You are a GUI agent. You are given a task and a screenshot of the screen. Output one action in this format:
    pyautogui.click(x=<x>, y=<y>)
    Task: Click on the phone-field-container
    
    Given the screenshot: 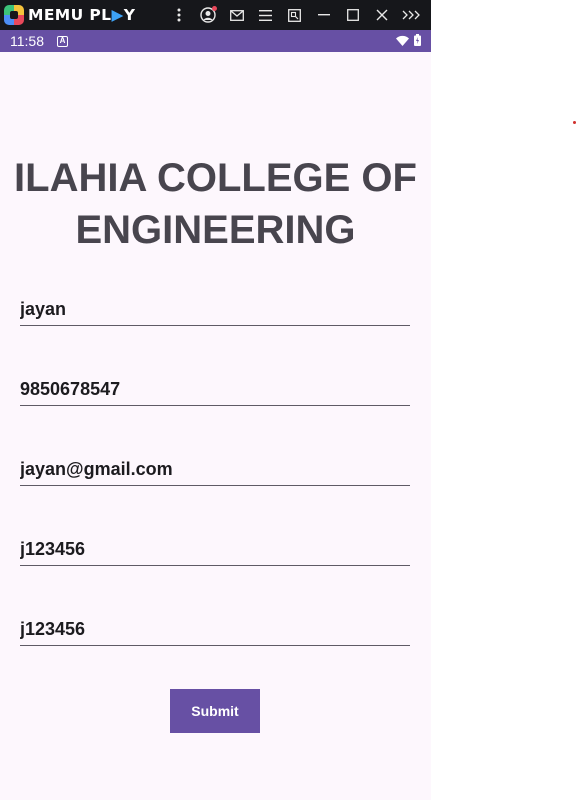 What is the action you would take?
    pyautogui.click(x=215, y=390)
    